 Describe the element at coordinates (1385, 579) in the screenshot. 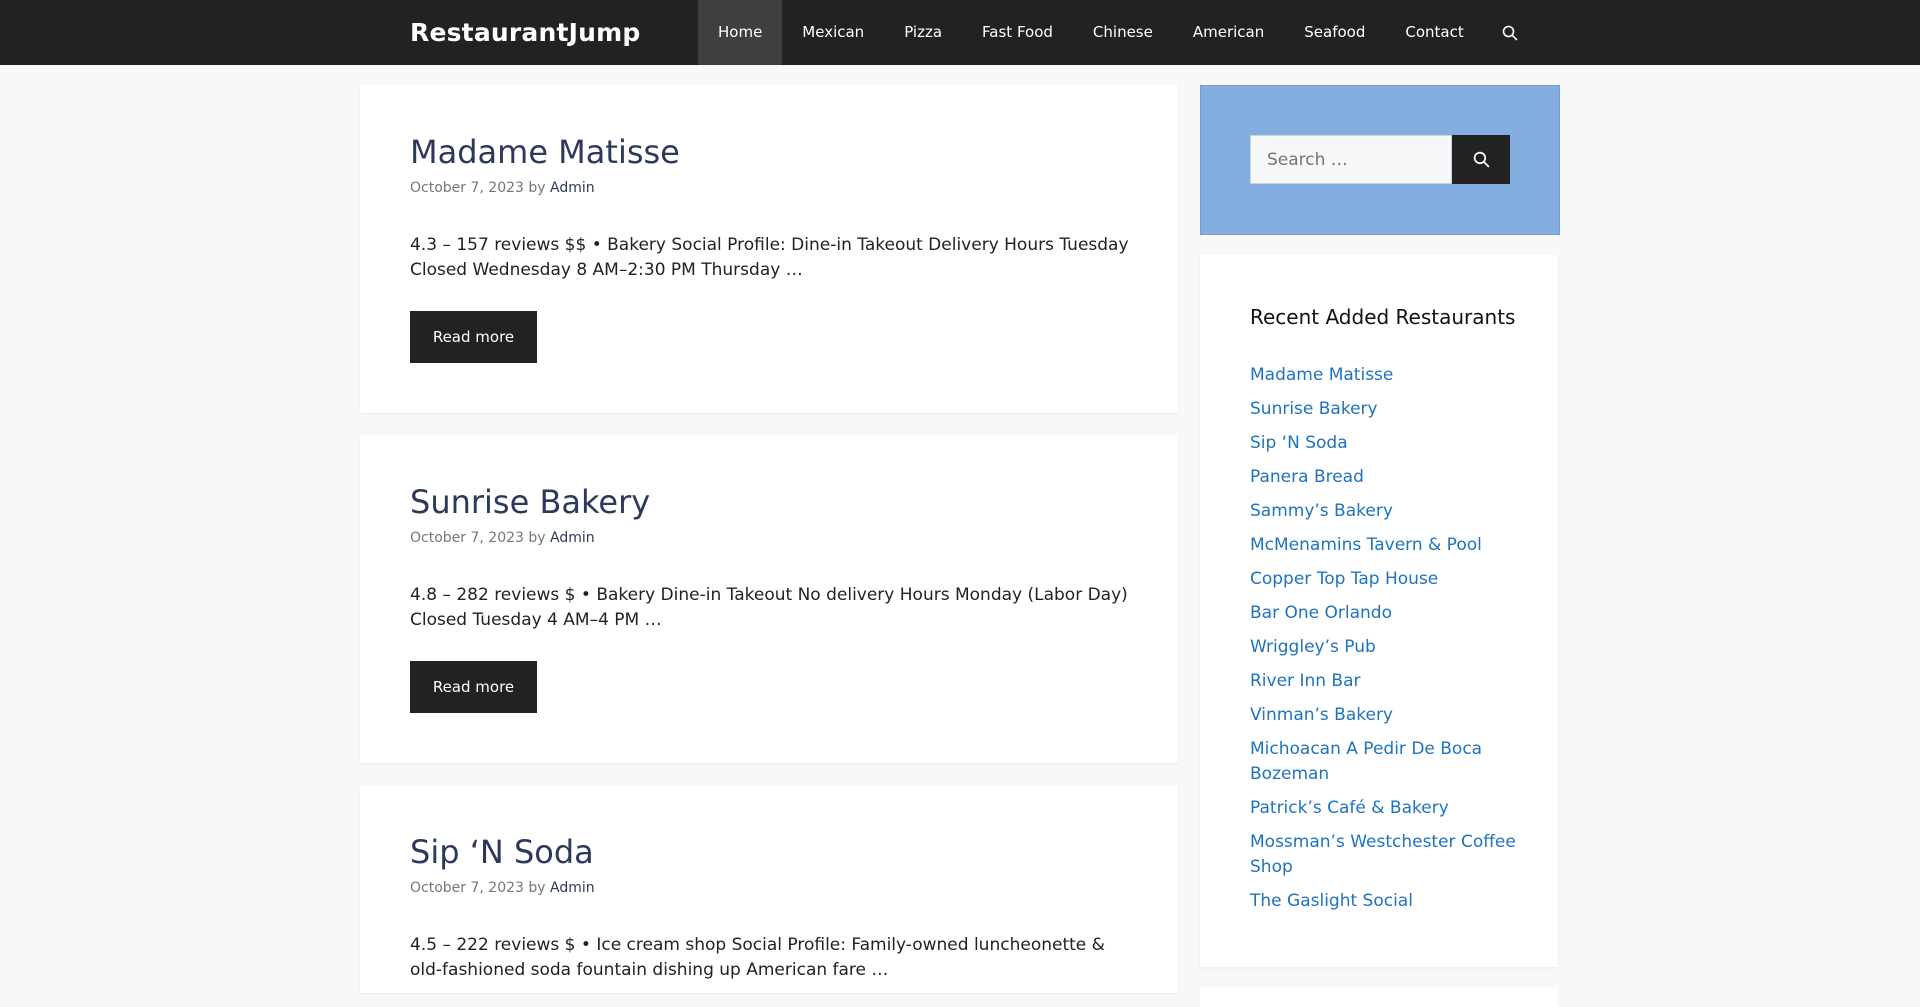

I see `recent-restaurant-link: Copper Top Tap House` at that location.